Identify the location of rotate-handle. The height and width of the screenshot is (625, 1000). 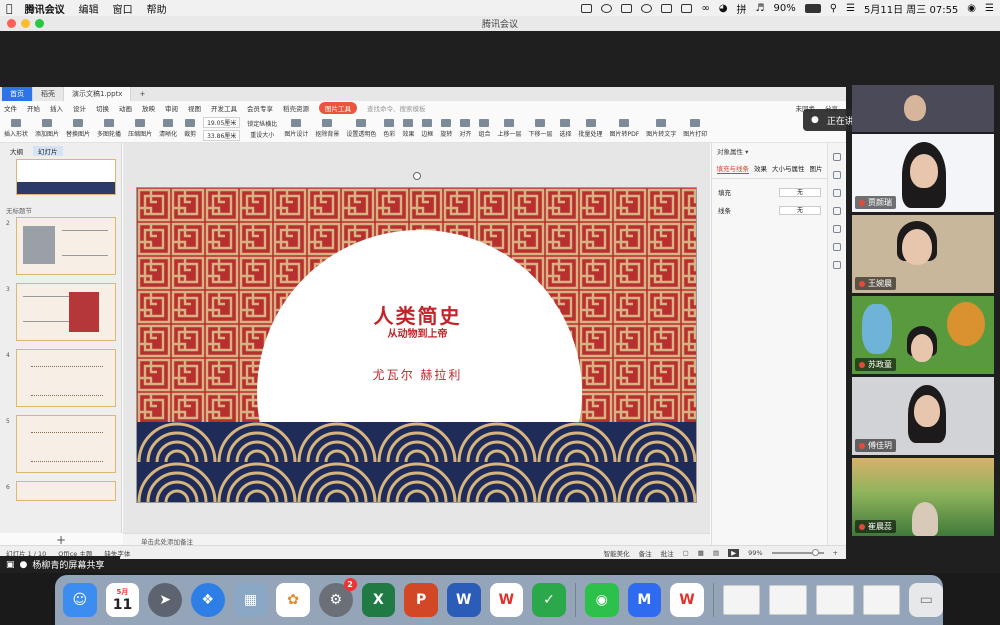
(417, 176).